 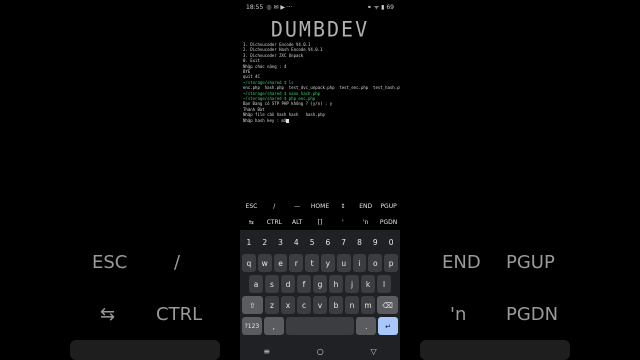 I want to click on key-l: l, so click(x=384, y=284).